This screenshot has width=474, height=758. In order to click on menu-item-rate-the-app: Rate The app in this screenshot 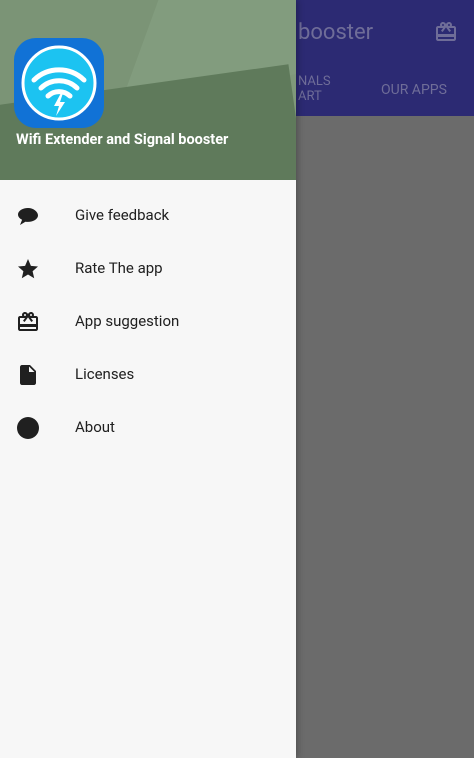, I will do `click(148, 268)`.